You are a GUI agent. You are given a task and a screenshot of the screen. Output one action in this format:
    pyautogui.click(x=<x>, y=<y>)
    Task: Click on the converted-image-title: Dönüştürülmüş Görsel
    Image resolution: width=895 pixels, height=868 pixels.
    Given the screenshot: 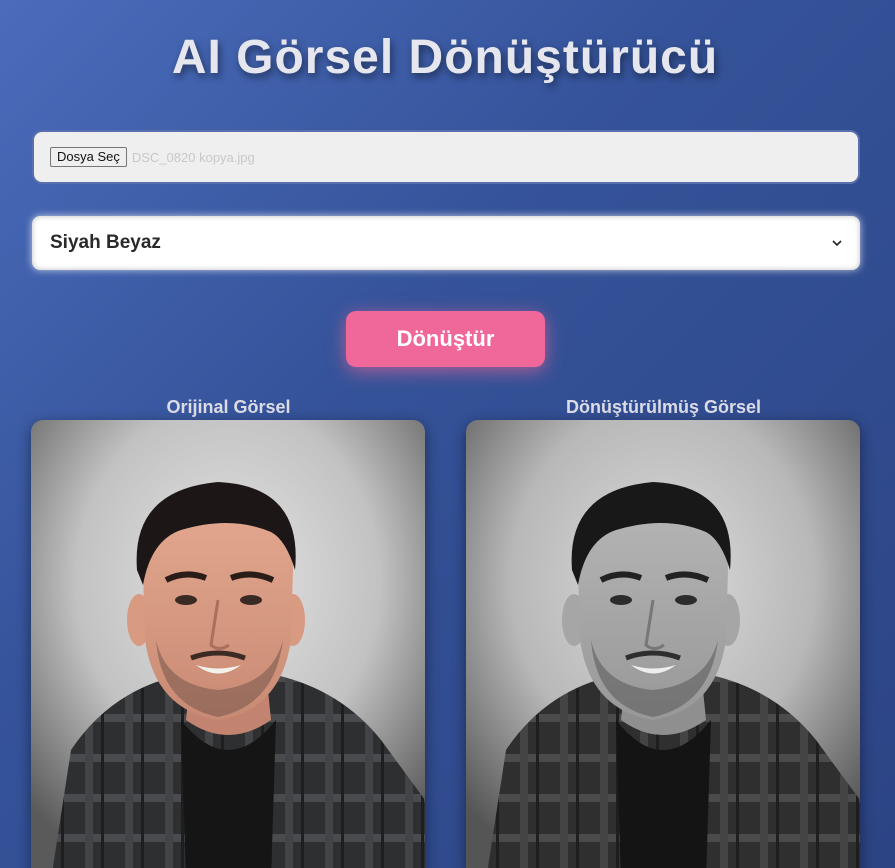 What is the action you would take?
    pyautogui.click(x=663, y=407)
    